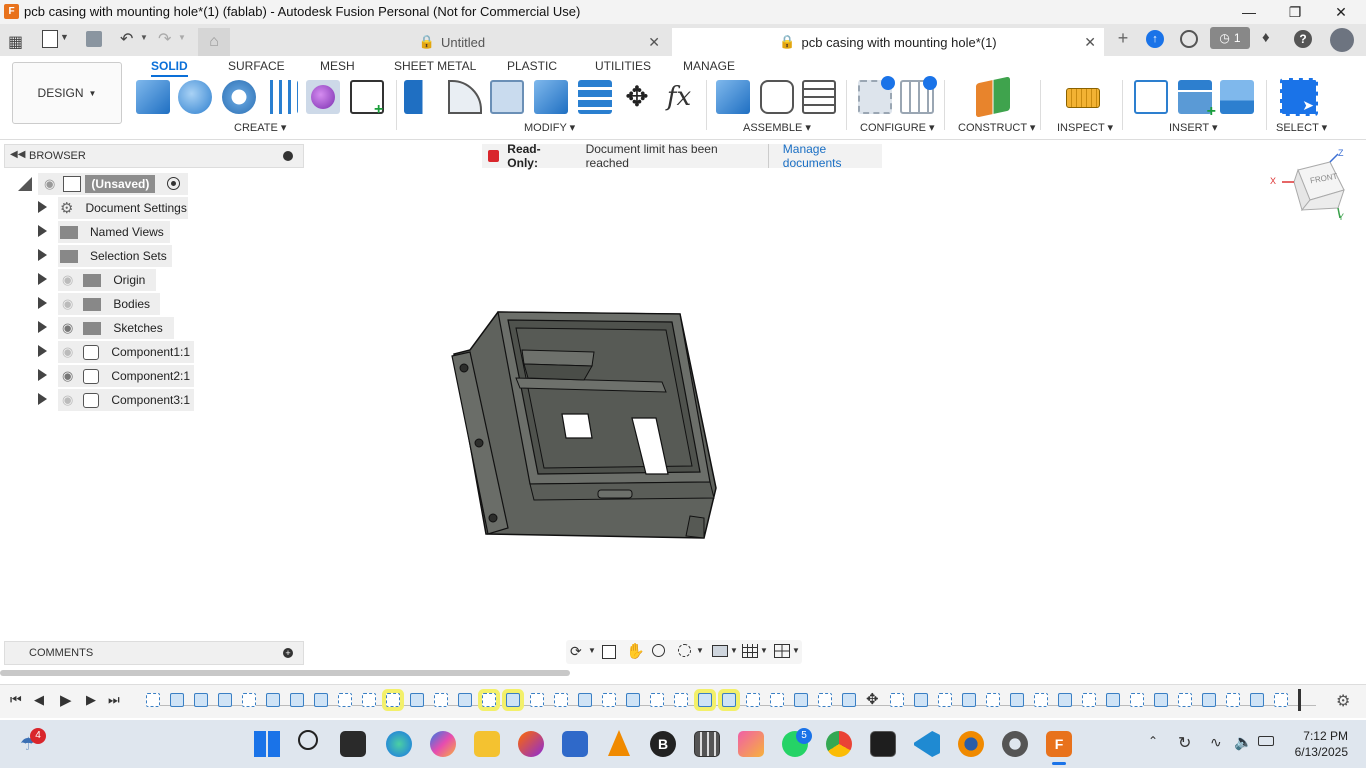 The width and height of the screenshot is (1366, 768). Describe the element at coordinates (323, 97) in the screenshot. I see `form-icon` at that location.